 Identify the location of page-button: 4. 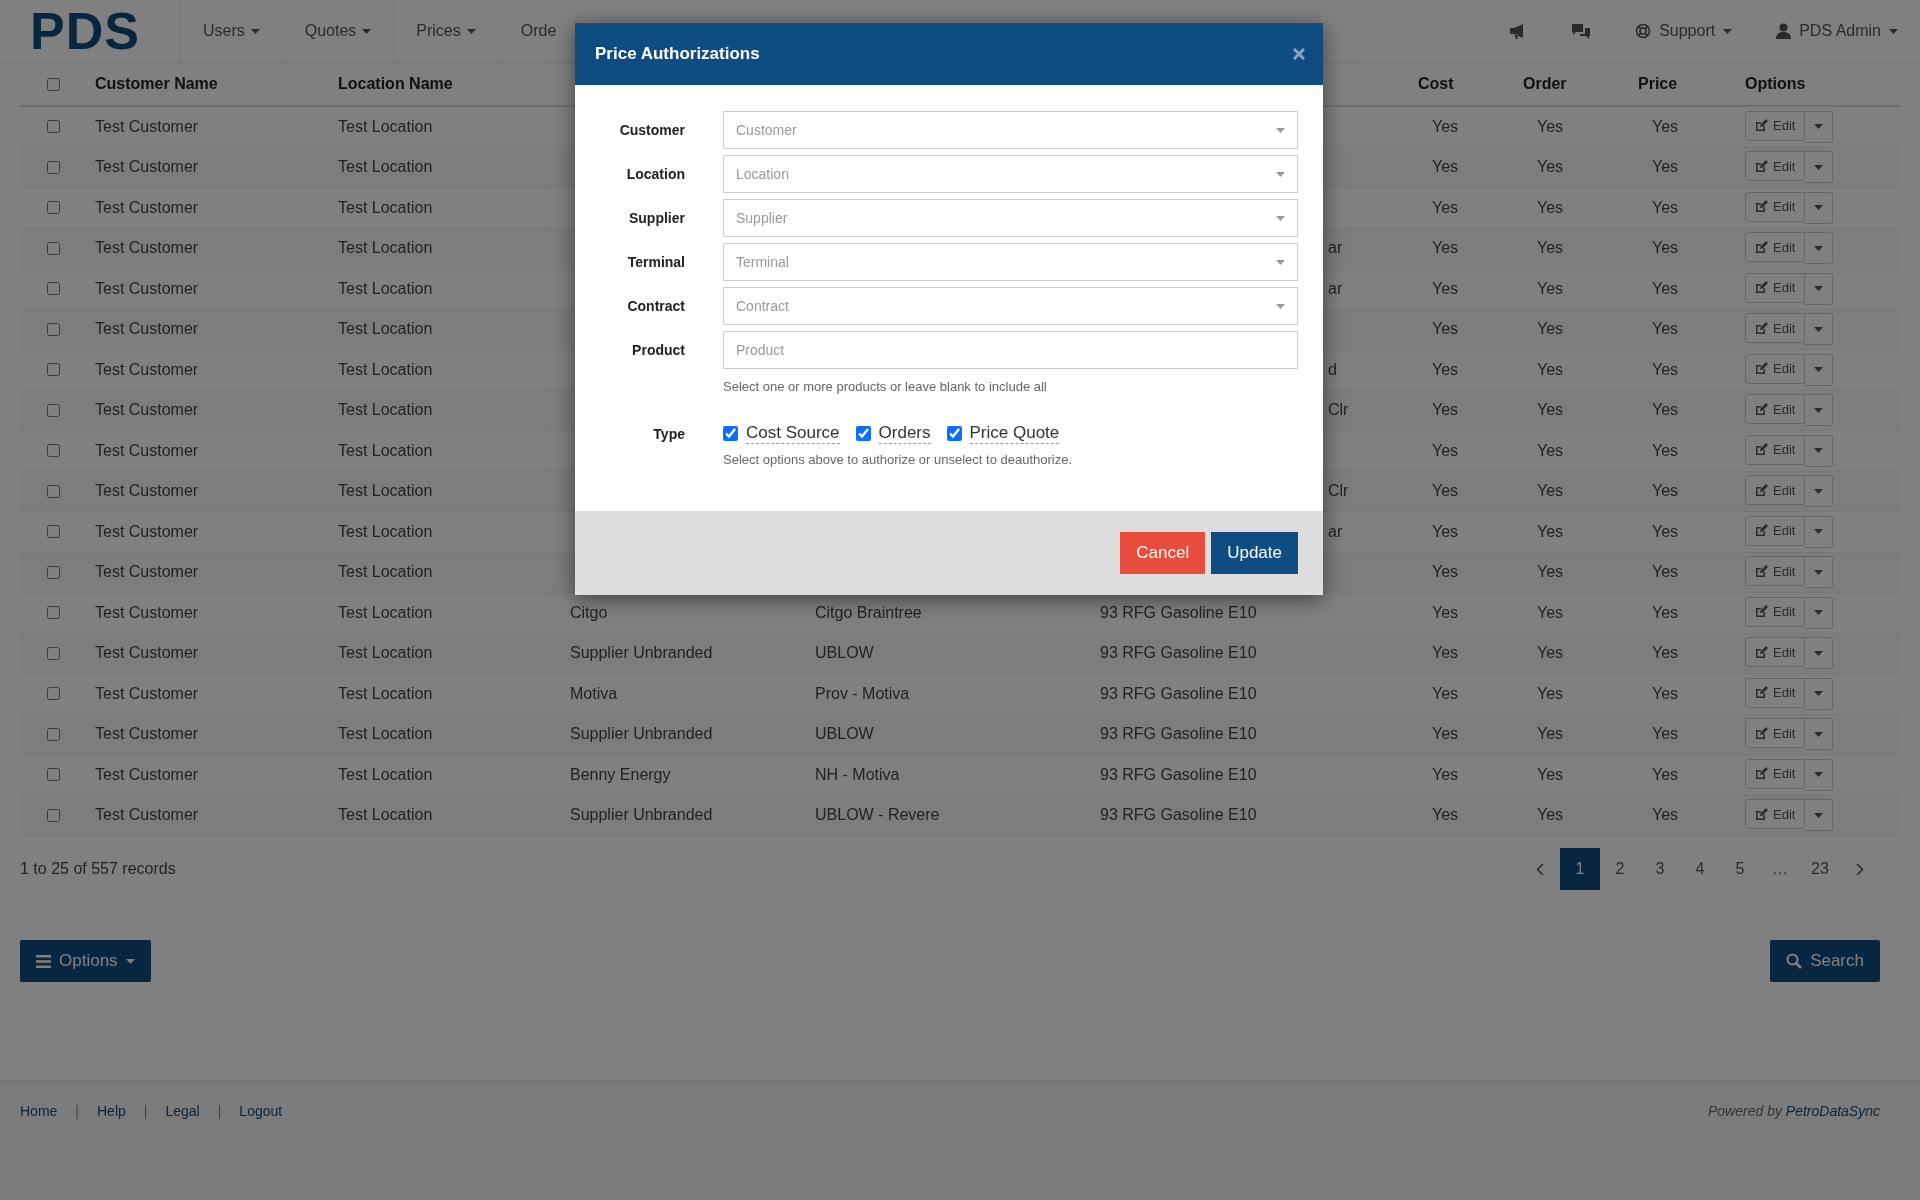
(1700, 869).